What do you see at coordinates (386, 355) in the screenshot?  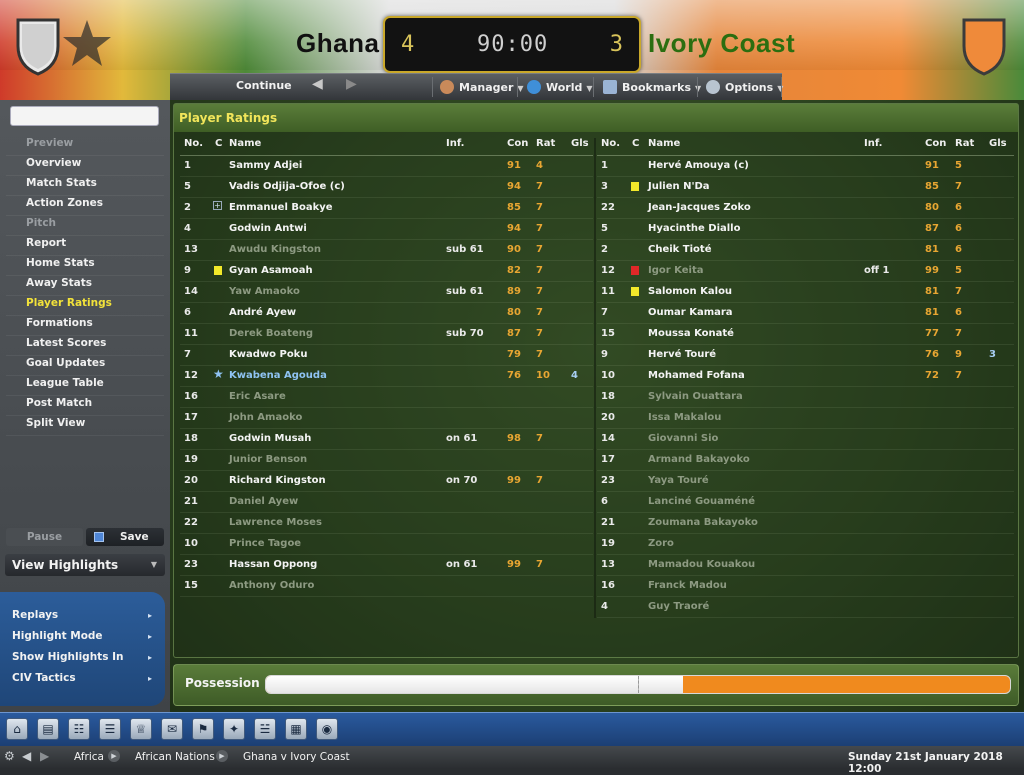 I see `player-row: 7 Kwadwo Poku 79 7` at bounding box center [386, 355].